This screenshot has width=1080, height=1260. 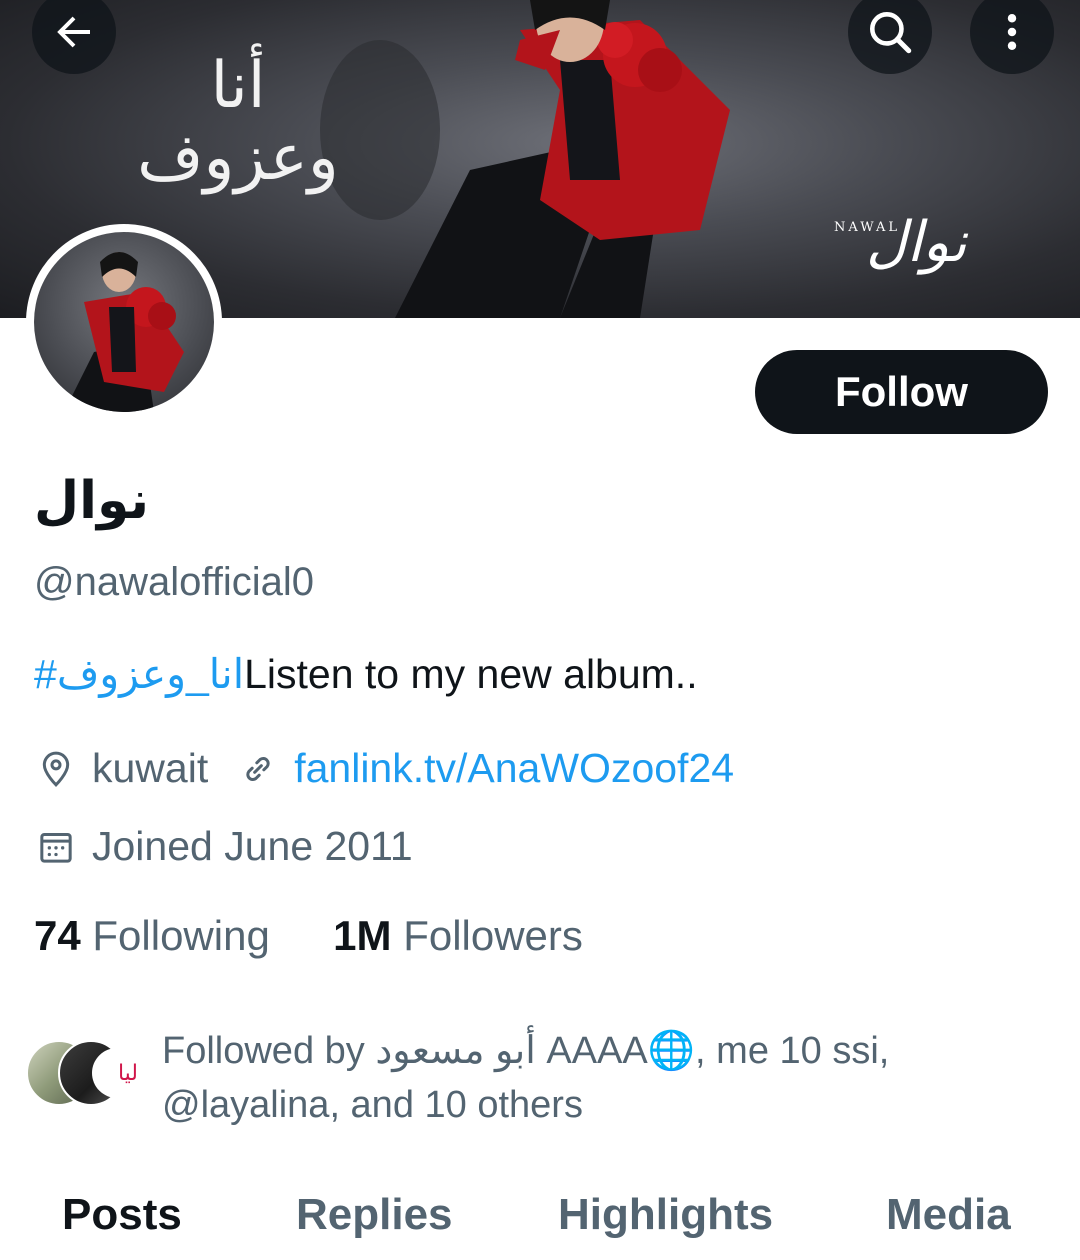 What do you see at coordinates (308, 936) in the screenshot?
I see `profile-stats: 74 Following 1M Followers` at bounding box center [308, 936].